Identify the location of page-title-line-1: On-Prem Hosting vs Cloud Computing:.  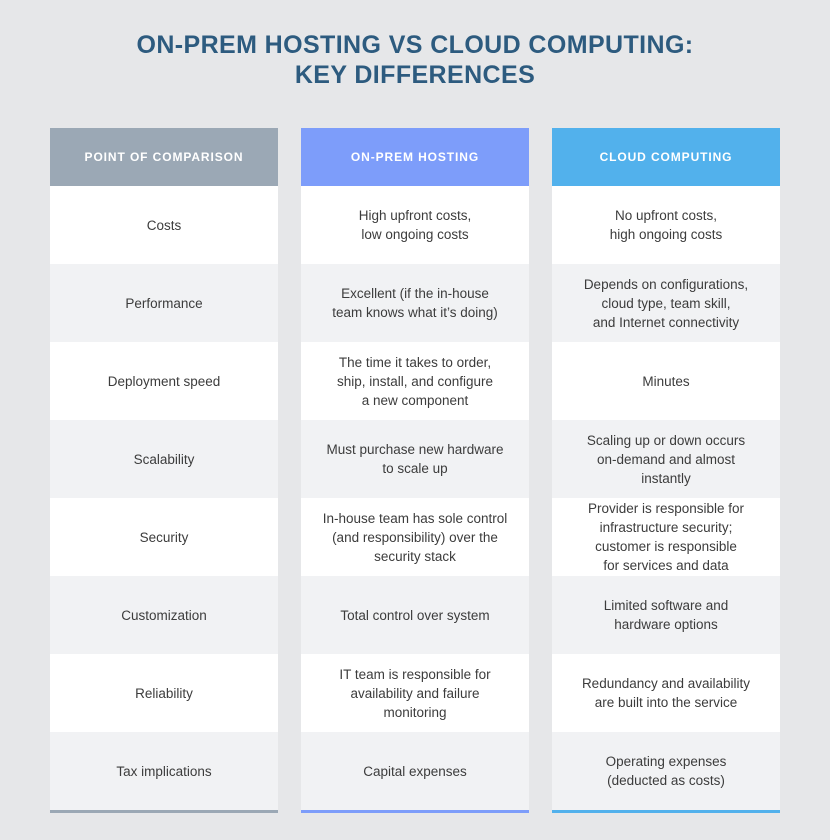
(415, 45).